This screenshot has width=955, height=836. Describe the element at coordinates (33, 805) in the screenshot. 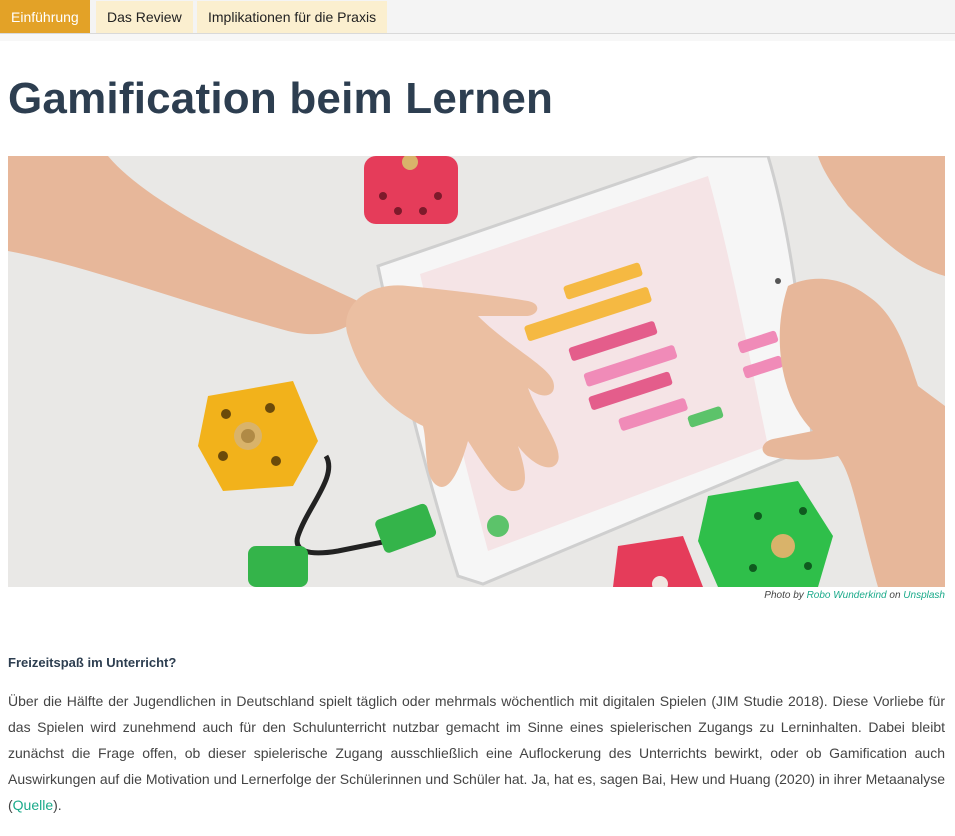

I see `source-link: Quelle` at that location.